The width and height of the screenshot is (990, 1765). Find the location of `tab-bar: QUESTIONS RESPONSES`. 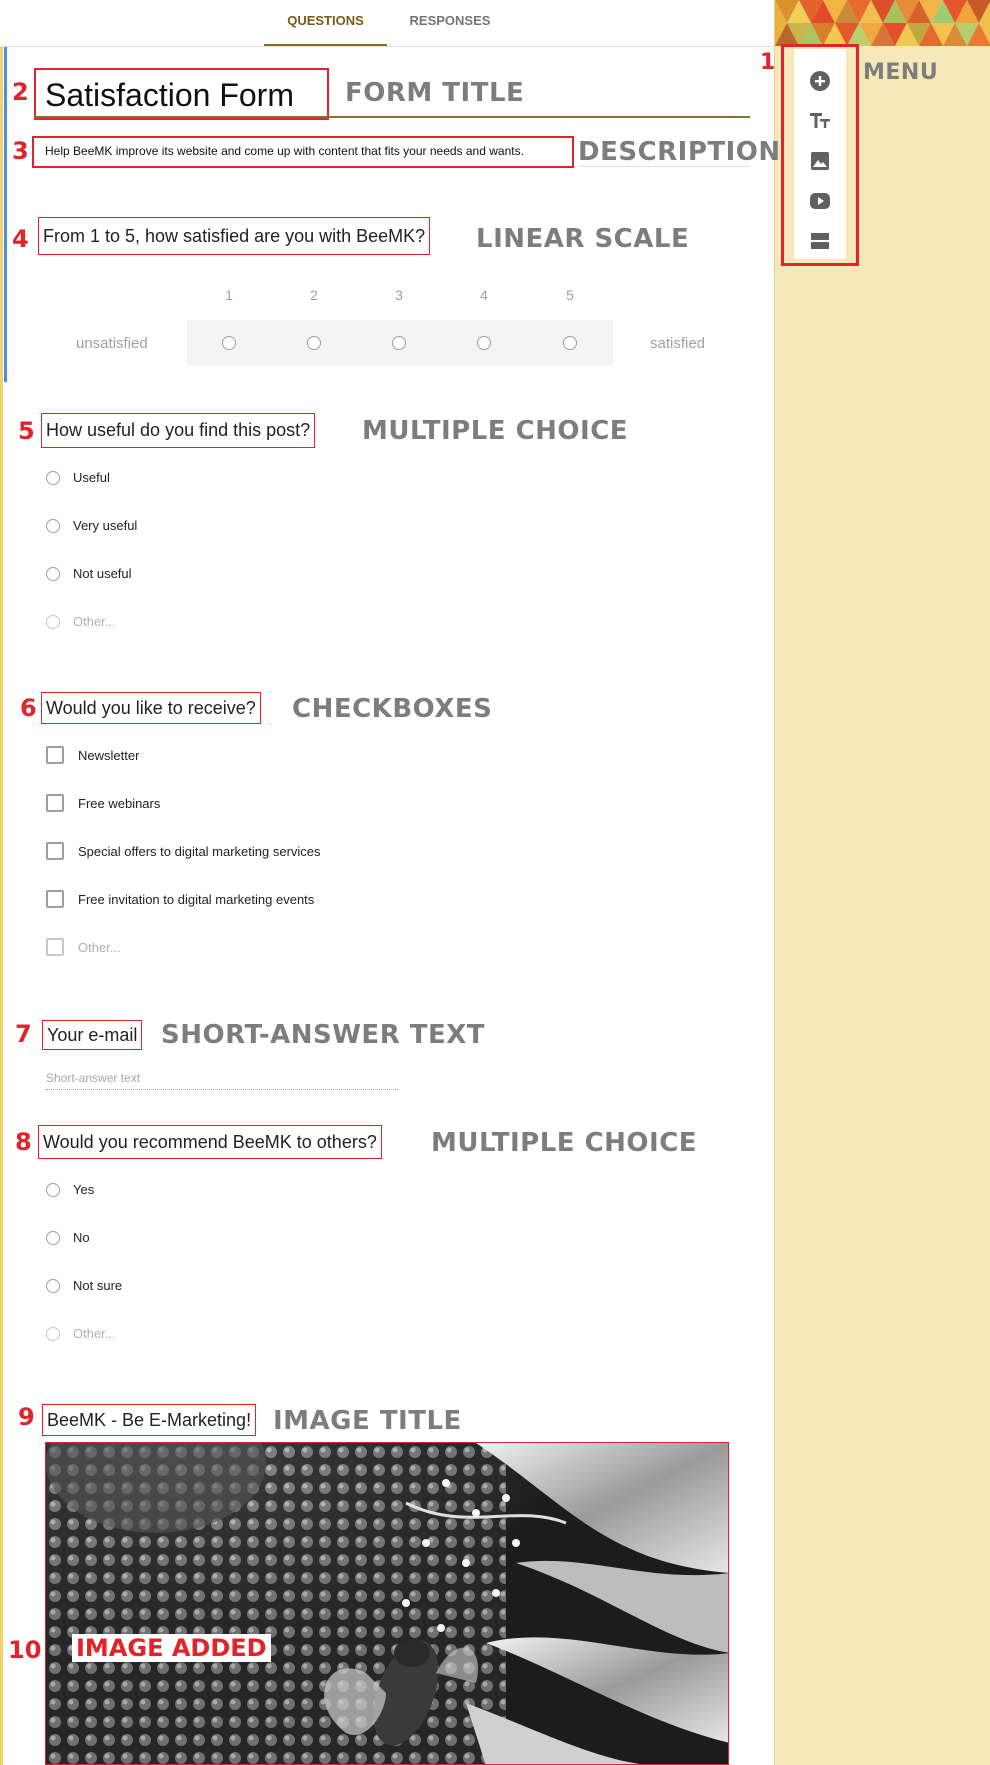

tab-bar: QUESTIONS RESPONSES is located at coordinates (387, 23).